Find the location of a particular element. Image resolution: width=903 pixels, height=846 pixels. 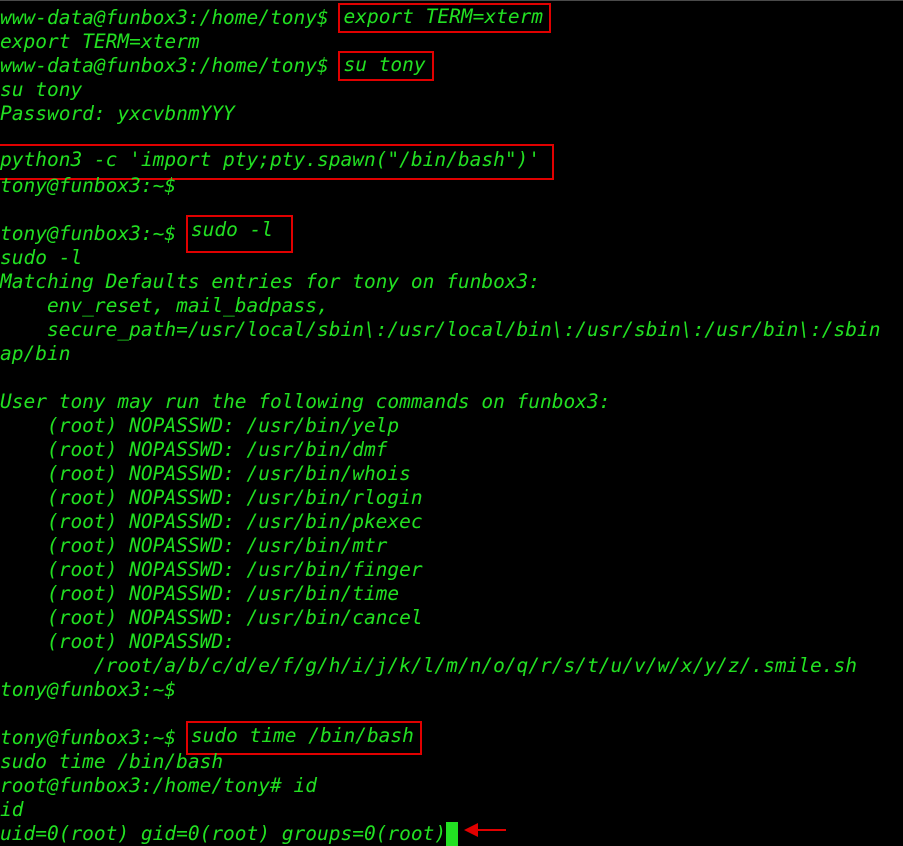

highlighted-command-export: export TERM=xterm is located at coordinates (445, 18).